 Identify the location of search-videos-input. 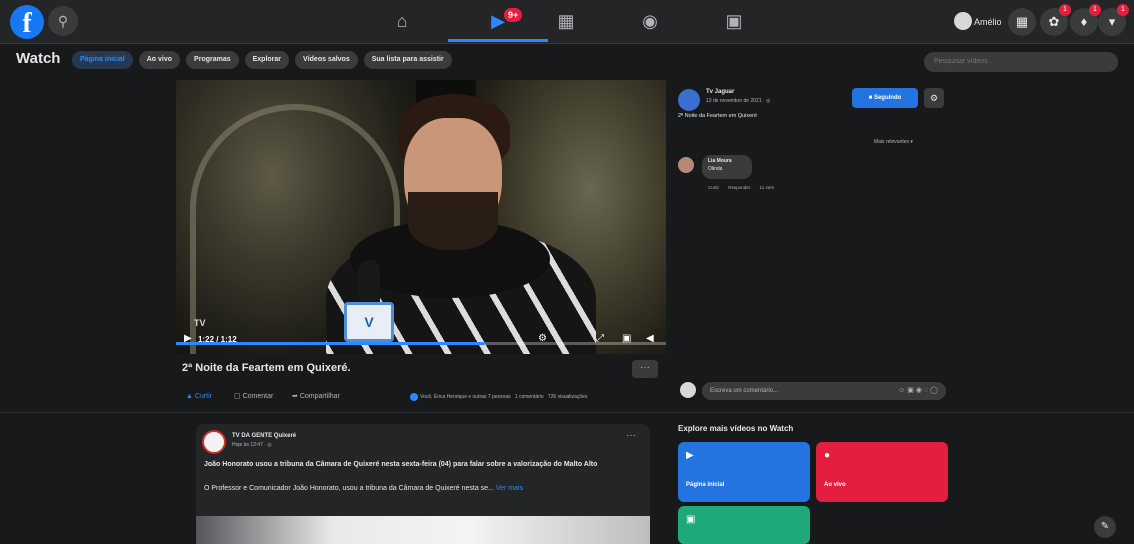
(1021, 62).